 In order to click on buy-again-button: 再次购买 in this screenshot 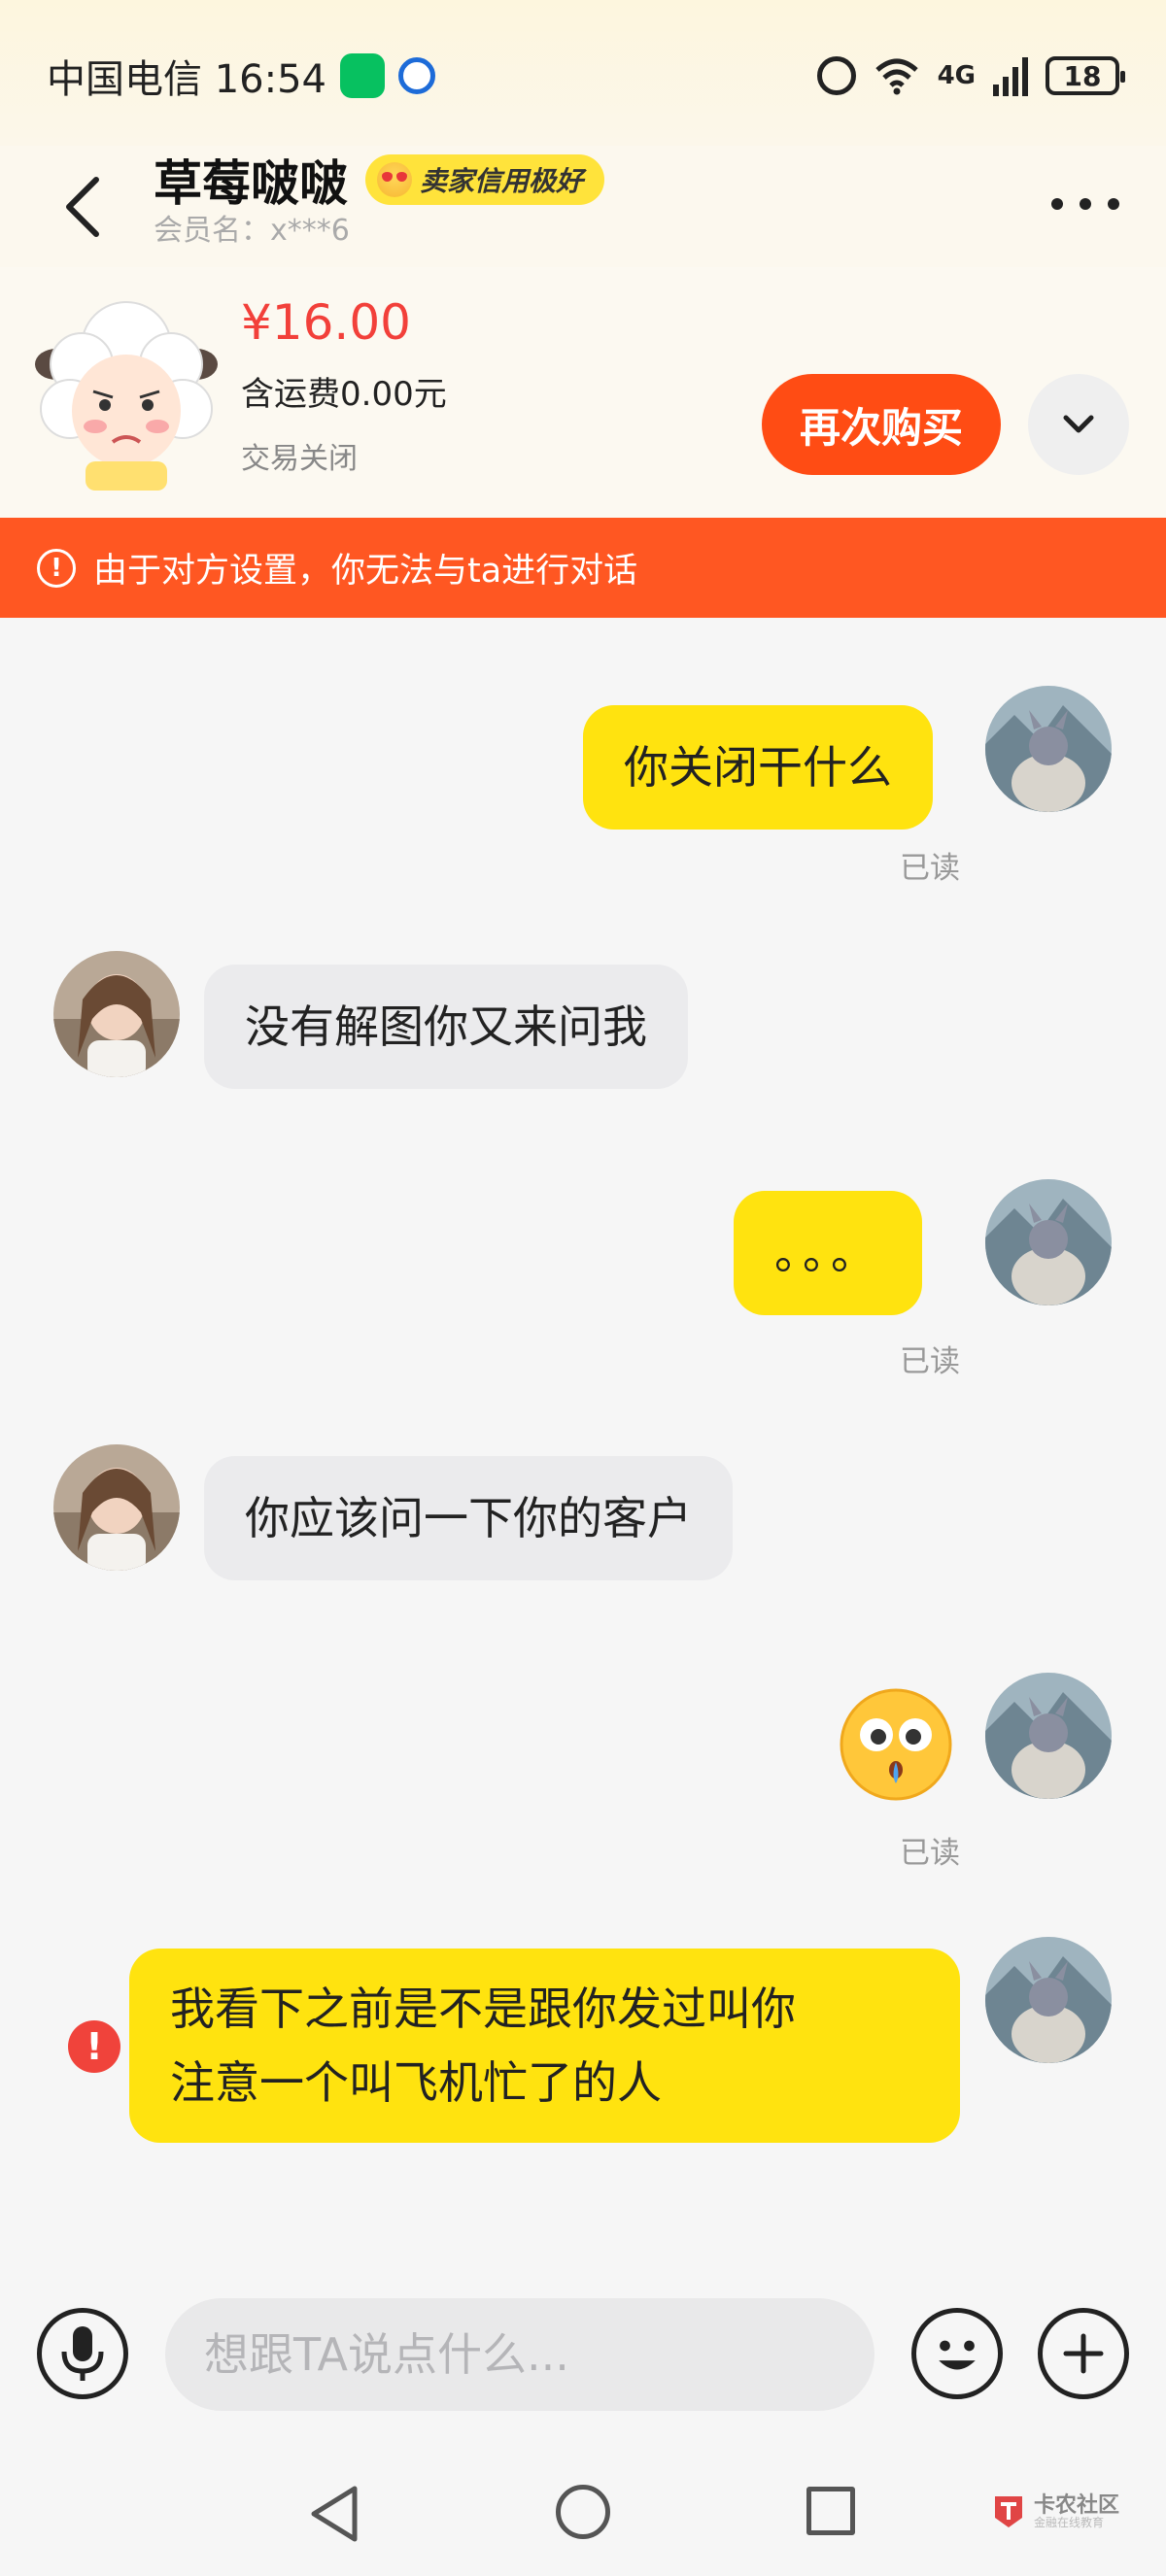, I will do `click(881, 424)`.